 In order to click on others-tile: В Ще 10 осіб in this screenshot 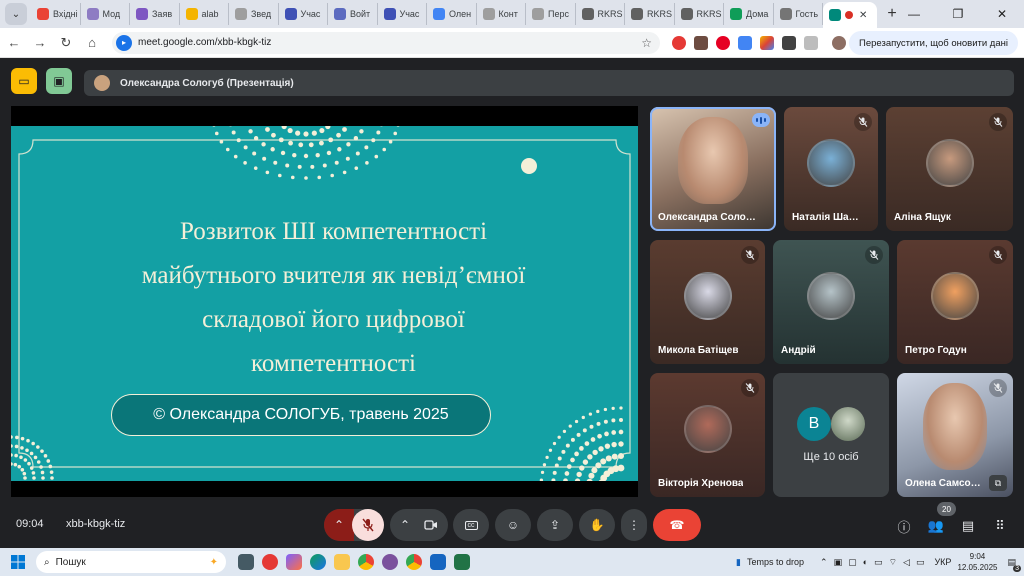, I will do `click(831, 435)`.